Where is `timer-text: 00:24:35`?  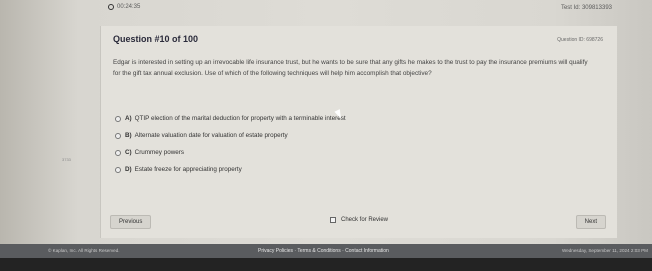 timer-text: 00:24:35 is located at coordinates (129, 7).